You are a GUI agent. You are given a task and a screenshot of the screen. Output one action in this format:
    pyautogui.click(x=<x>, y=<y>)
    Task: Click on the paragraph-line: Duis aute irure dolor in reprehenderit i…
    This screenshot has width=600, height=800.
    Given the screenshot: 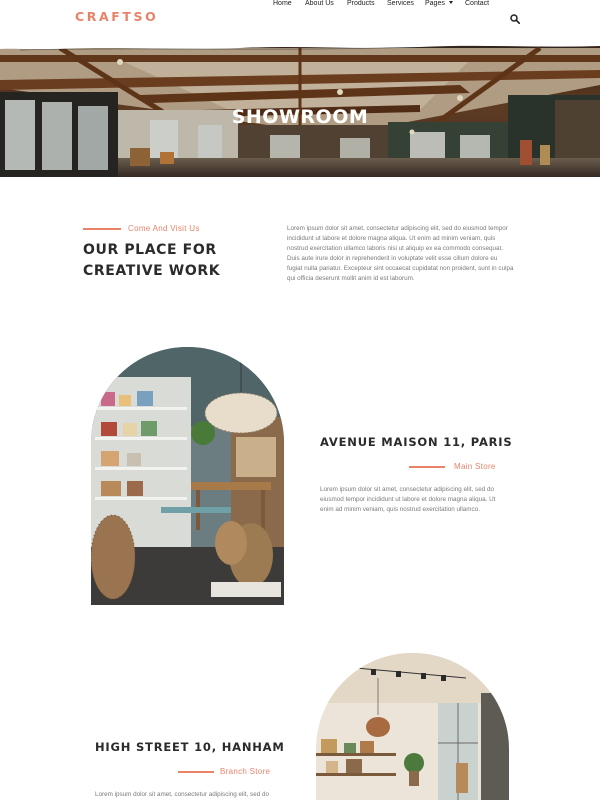 What is the action you would take?
    pyautogui.click(x=392, y=258)
    